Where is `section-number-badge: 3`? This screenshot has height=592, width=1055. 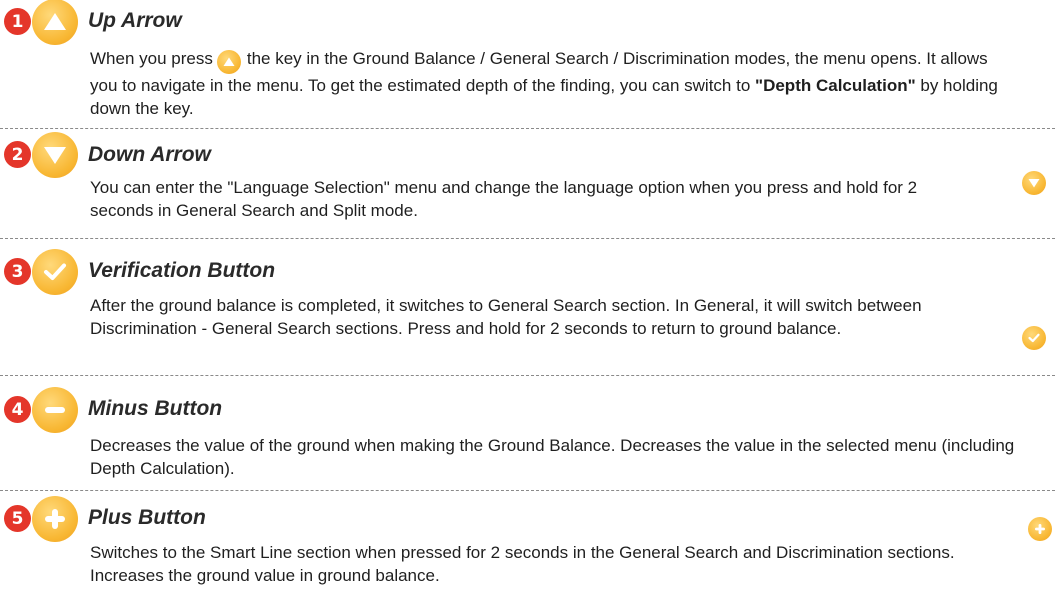
section-number-badge: 3 is located at coordinates (17, 271).